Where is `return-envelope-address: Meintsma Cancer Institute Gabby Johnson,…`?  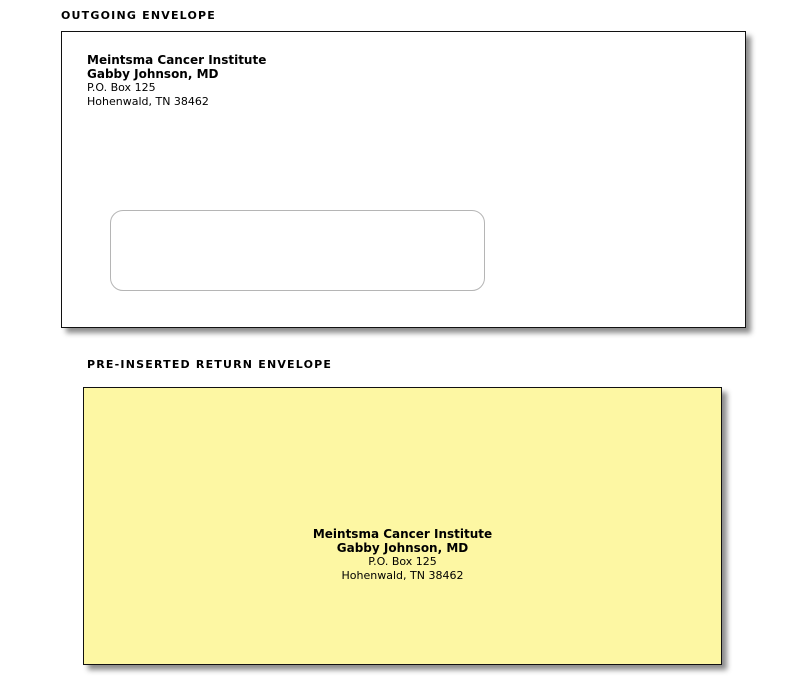
return-envelope-address: Meintsma Cancer Institute Gabby Johnson,… is located at coordinates (402, 554).